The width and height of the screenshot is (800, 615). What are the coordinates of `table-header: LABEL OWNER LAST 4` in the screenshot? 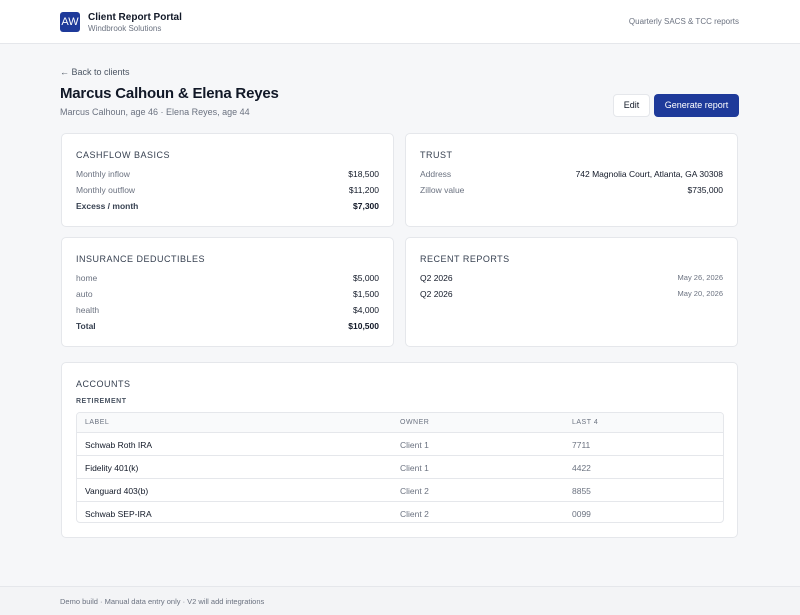 It's located at (400, 423).